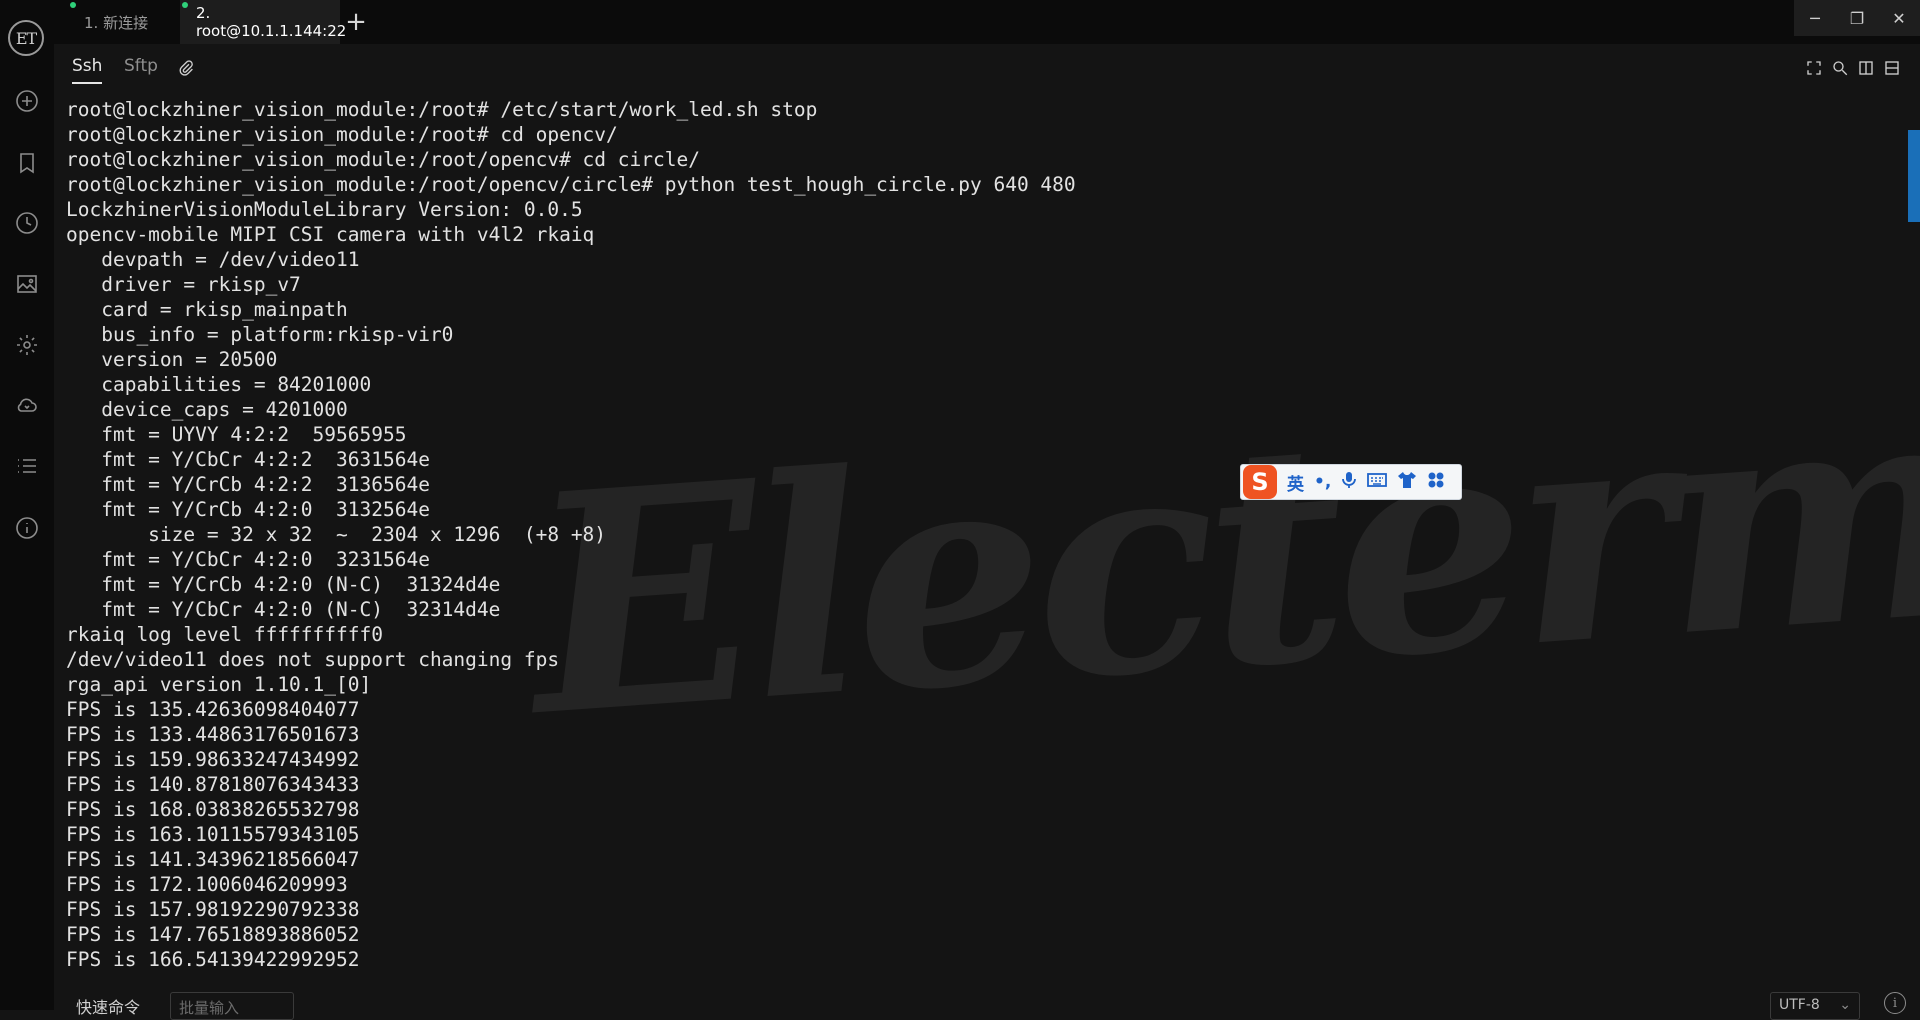  I want to click on terminal-line: rkaiq log level ffffffffff0, so click(224, 634).